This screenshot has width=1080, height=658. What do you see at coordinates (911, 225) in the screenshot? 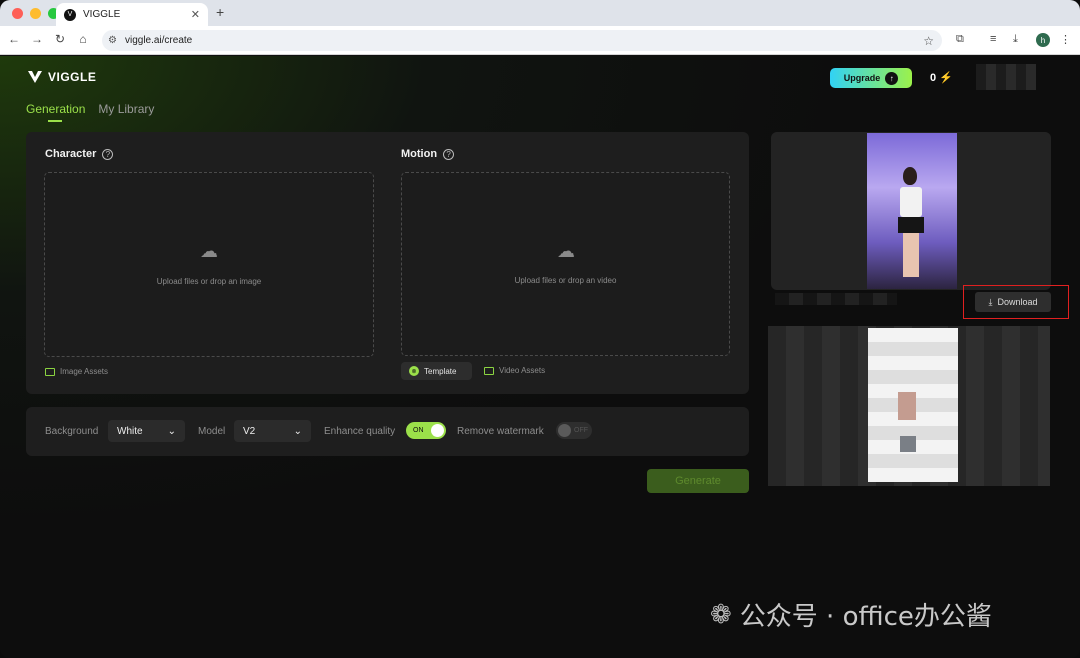
I see `dancer-skirt` at bounding box center [911, 225].